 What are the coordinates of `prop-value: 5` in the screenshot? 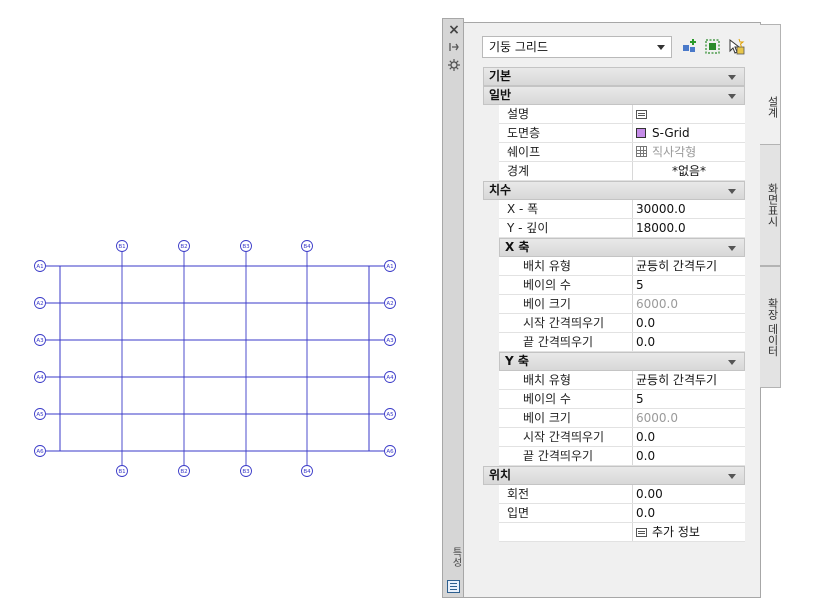 It's located at (640, 399).